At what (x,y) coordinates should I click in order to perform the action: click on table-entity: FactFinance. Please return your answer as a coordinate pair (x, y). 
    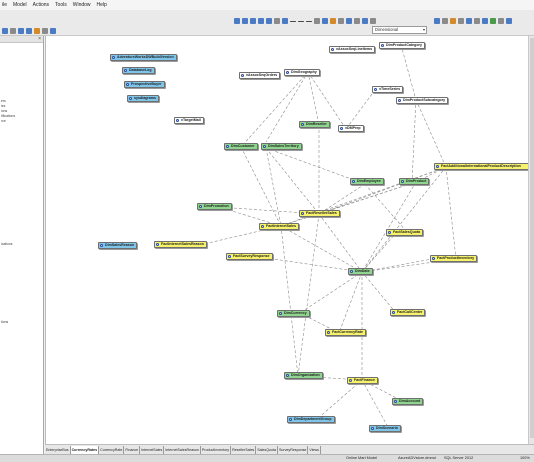
    Looking at the image, I should click on (362, 380).